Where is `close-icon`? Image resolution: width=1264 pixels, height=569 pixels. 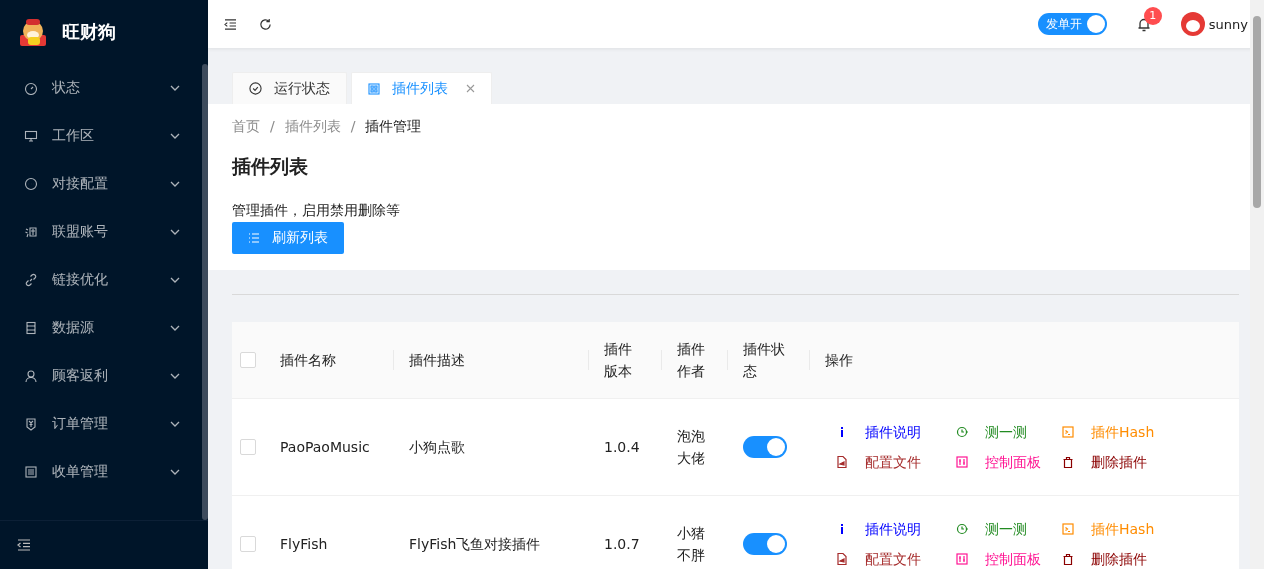 close-icon is located at coordinates (470, 88).